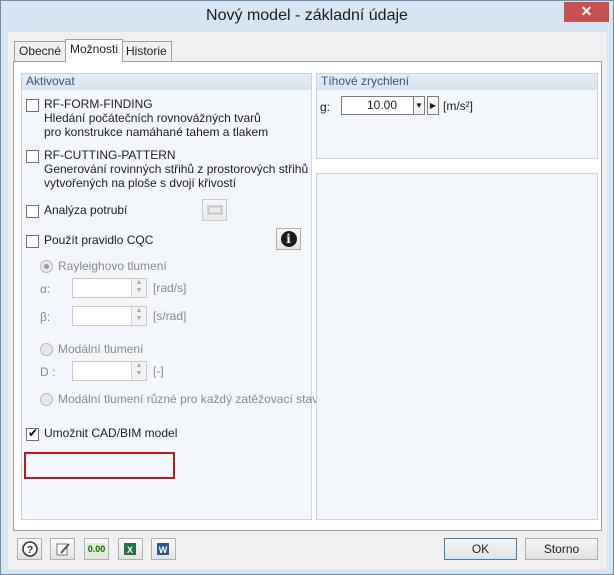  I want to click on gravity-symbol: g:, so click(325, 107).